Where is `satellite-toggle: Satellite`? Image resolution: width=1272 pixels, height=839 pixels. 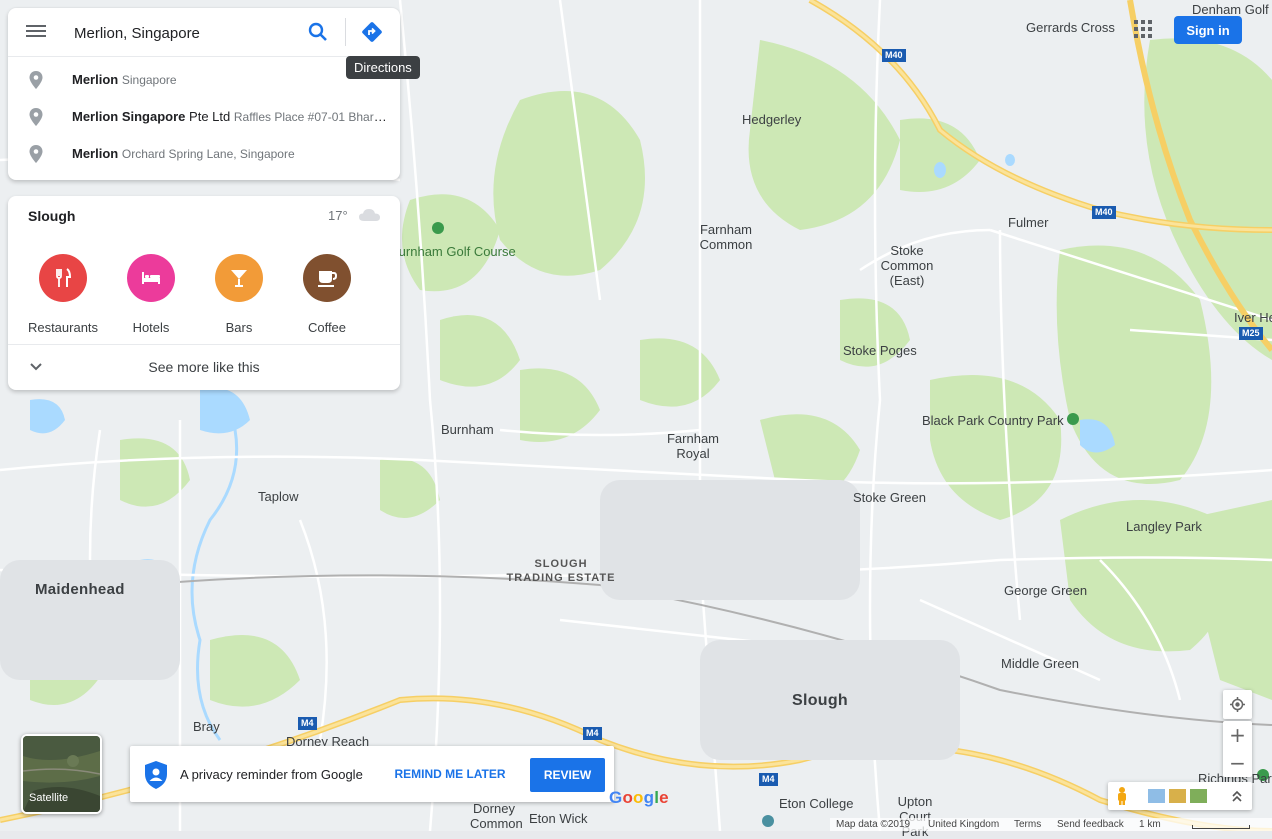 satellite-toggle: Satellite is located at coordinates (61, 774).